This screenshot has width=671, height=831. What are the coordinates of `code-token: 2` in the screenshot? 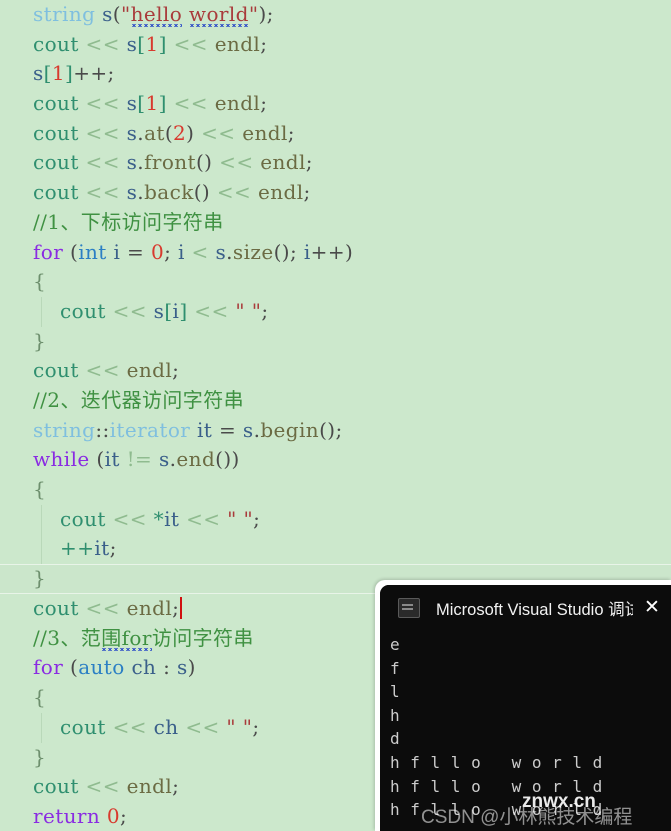 It's located at (180, 132).